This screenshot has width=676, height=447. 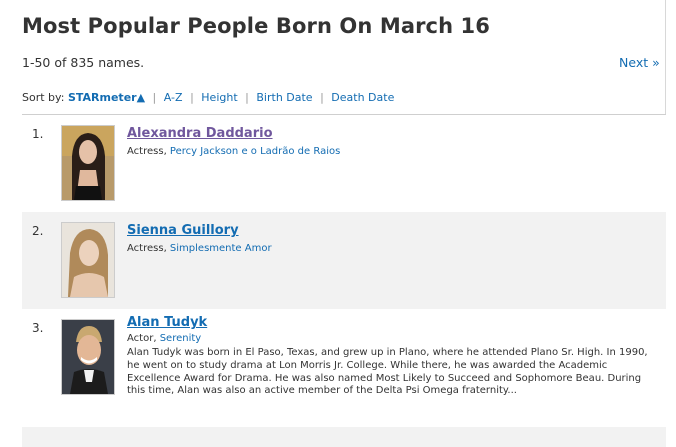 What do you see at coordinates (256, 26) in the screenshot?
I see `page-title: Most Popular People Born On March 16` at bounding box center [256, 26].